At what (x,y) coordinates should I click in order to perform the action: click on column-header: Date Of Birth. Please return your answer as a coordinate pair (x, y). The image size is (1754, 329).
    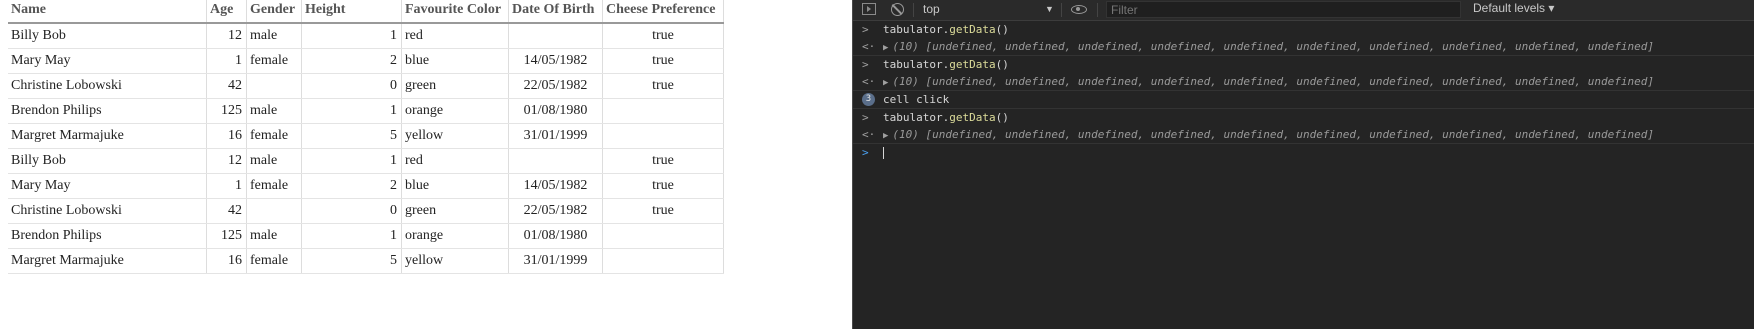
    Looking at the image, I should click on (556, 11).